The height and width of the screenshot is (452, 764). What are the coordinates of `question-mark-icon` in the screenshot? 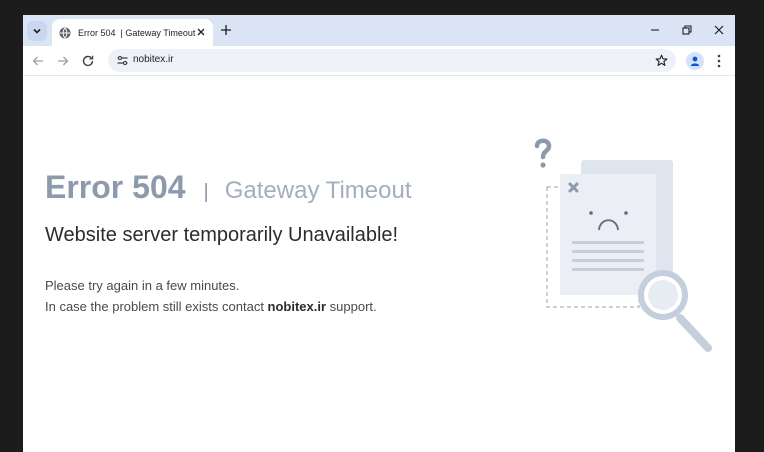 It's located at (543, 149).